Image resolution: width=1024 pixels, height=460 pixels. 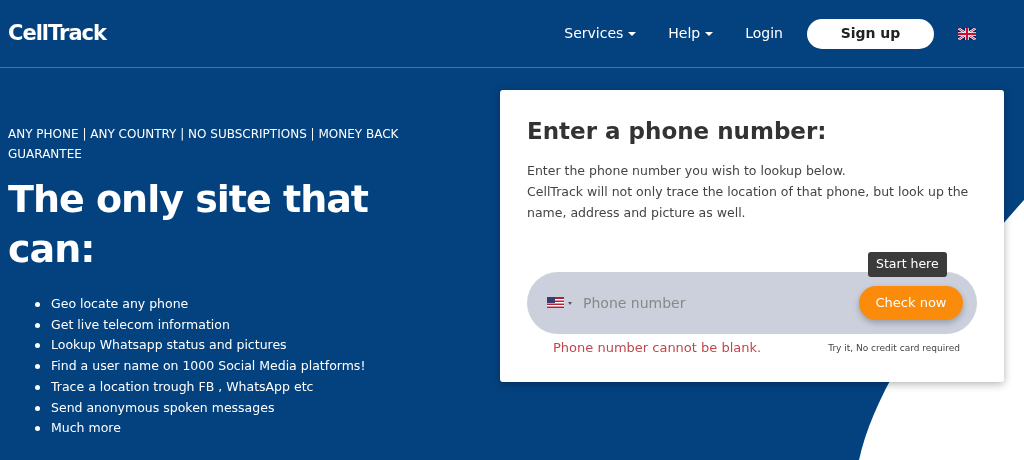 What do you see at coordinates (764, 33) in the screenshot?
I see `nav-link: Login` at bounding box center [764, 33].